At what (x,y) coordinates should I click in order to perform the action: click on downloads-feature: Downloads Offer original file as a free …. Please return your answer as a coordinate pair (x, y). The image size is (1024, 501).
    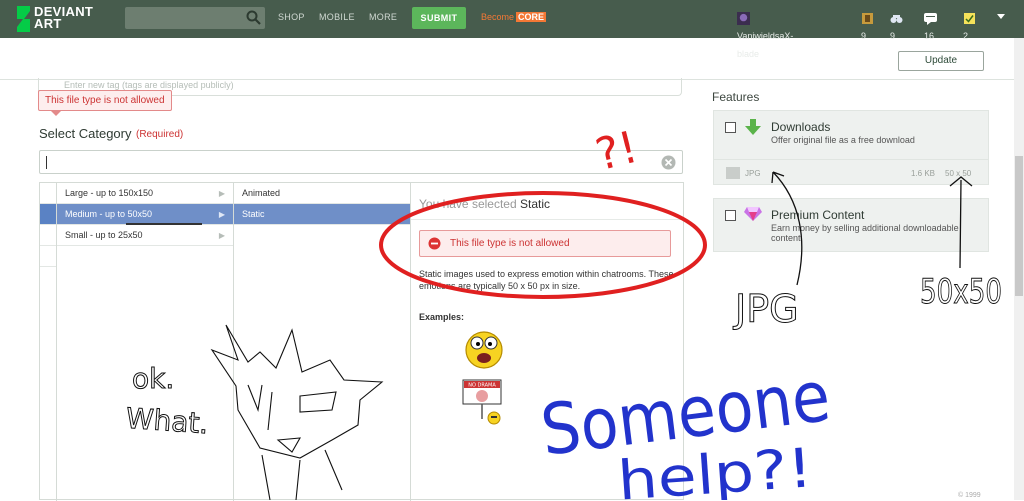
    Looking at the image, I should click on (851, 147).